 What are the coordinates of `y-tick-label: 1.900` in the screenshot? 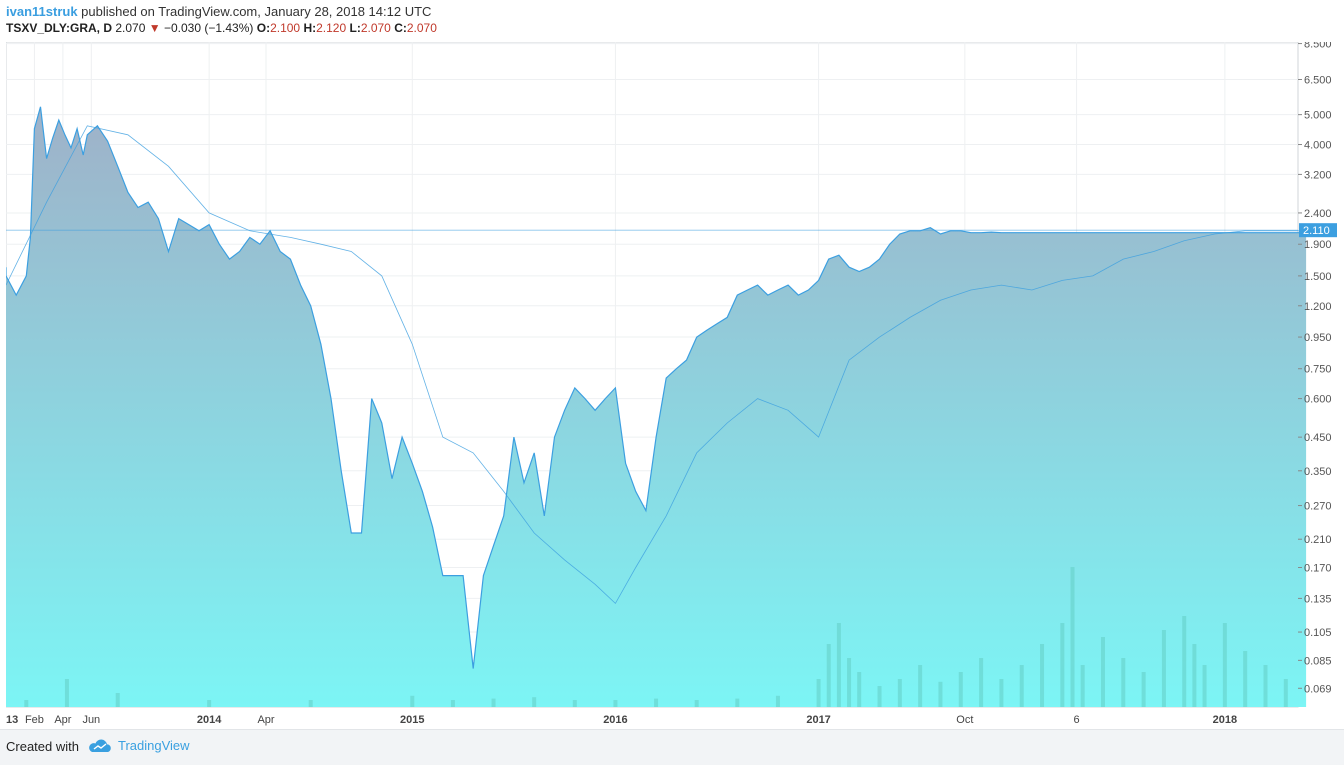 It's located at (1318, 245).